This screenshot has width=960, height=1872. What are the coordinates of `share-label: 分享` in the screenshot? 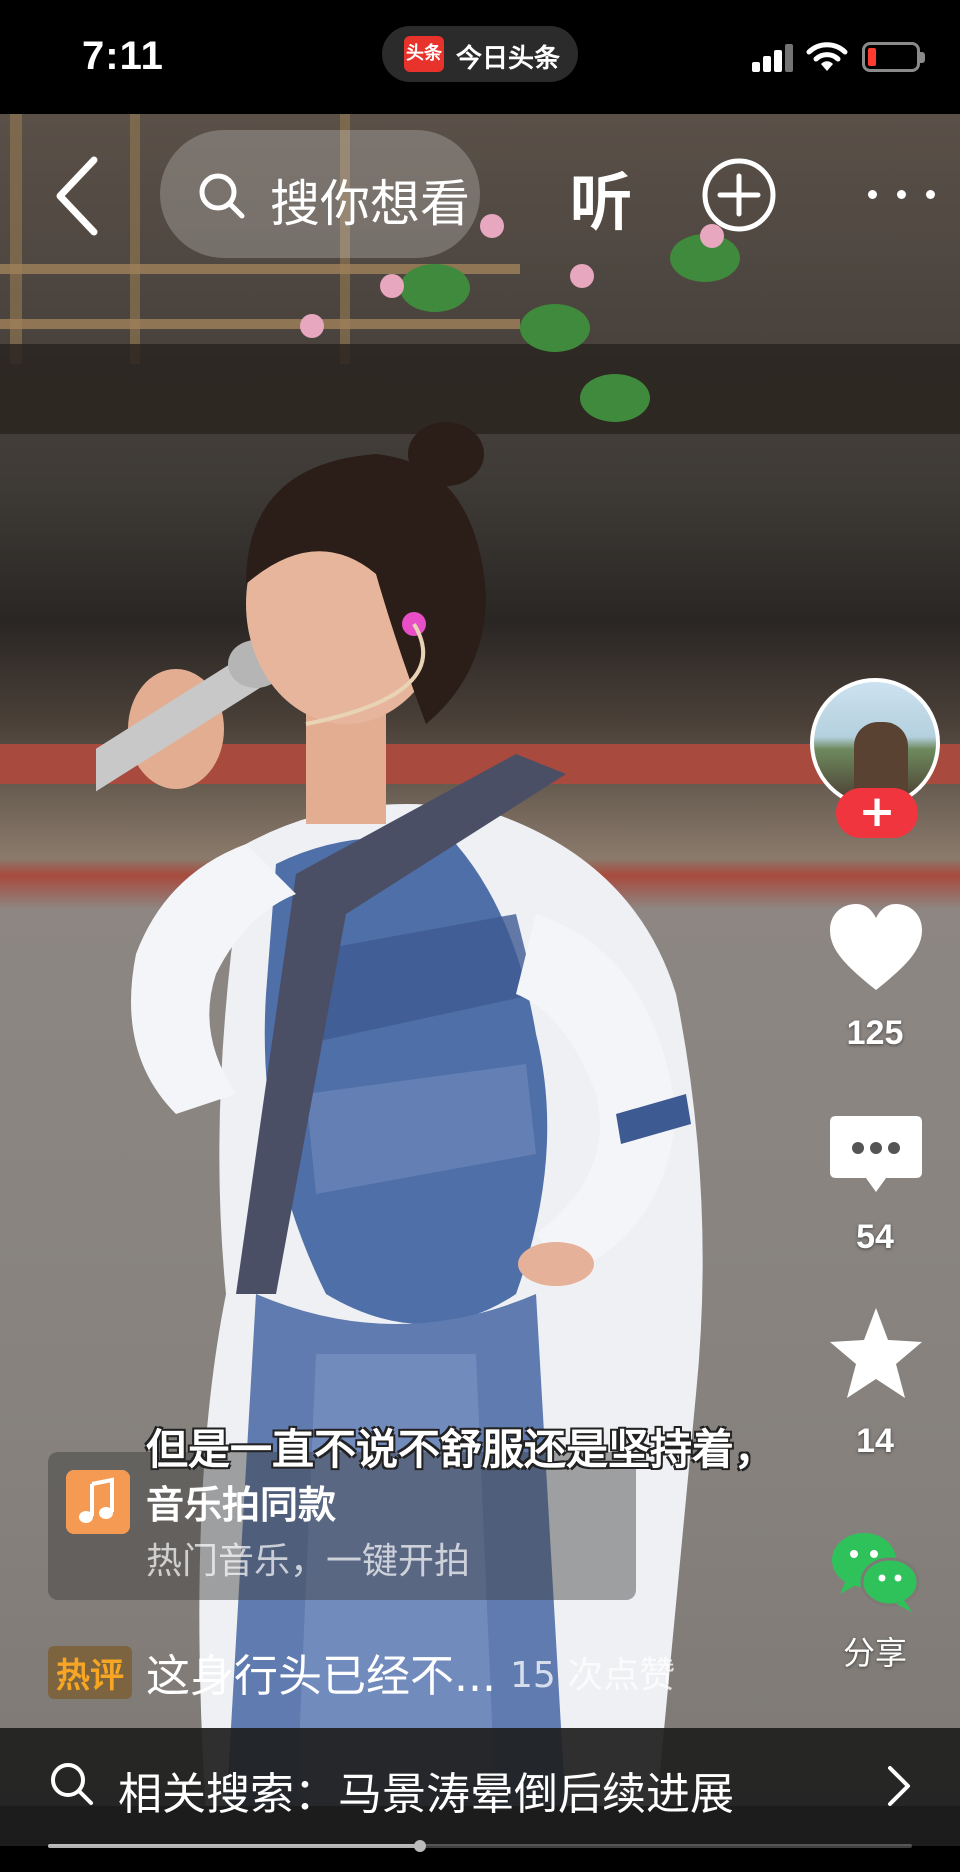 It's located at (875, 1651).